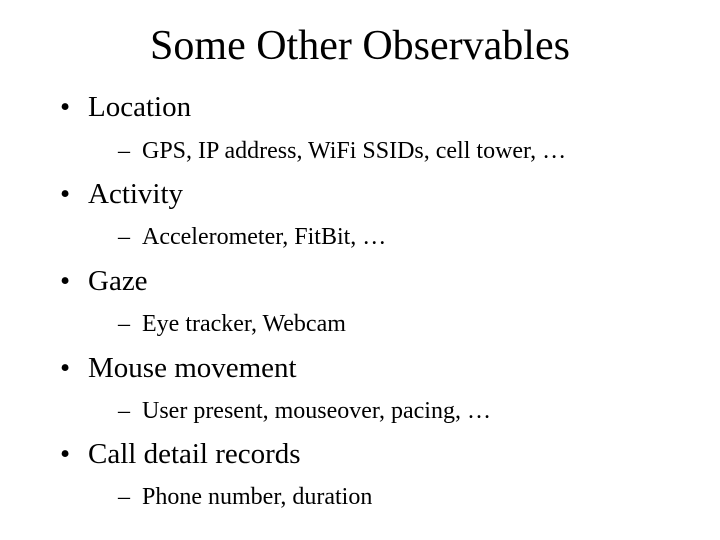  What do you see at coordinates (257, 497) in the screenshot?
I see `sub-label: Phone number, duration` at bounding box center [257, 497].